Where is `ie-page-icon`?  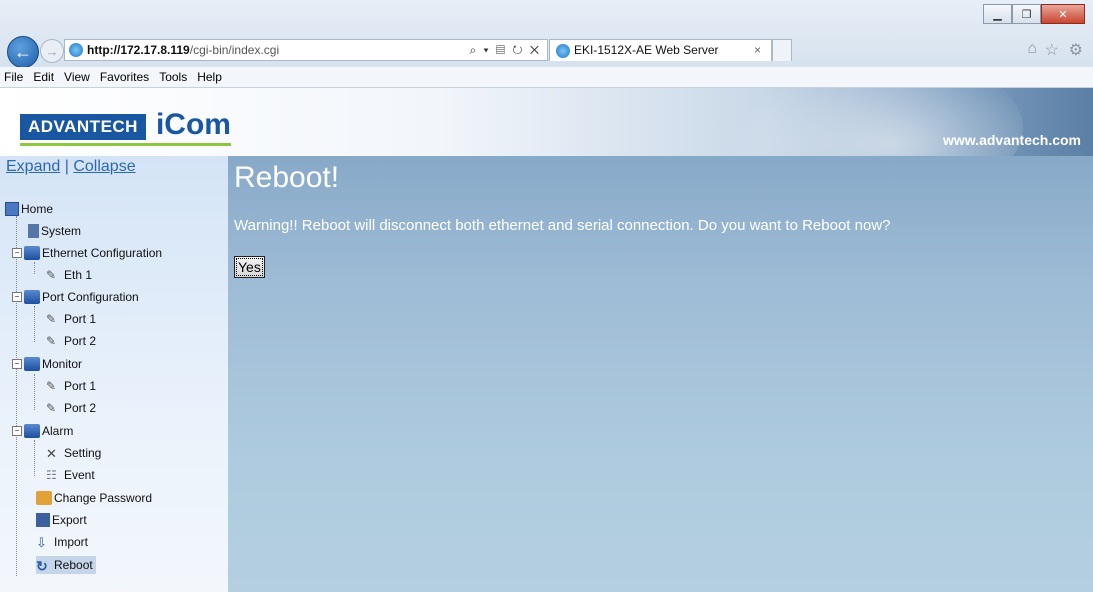 ie-page-icon is located at coordinates (76, 50).